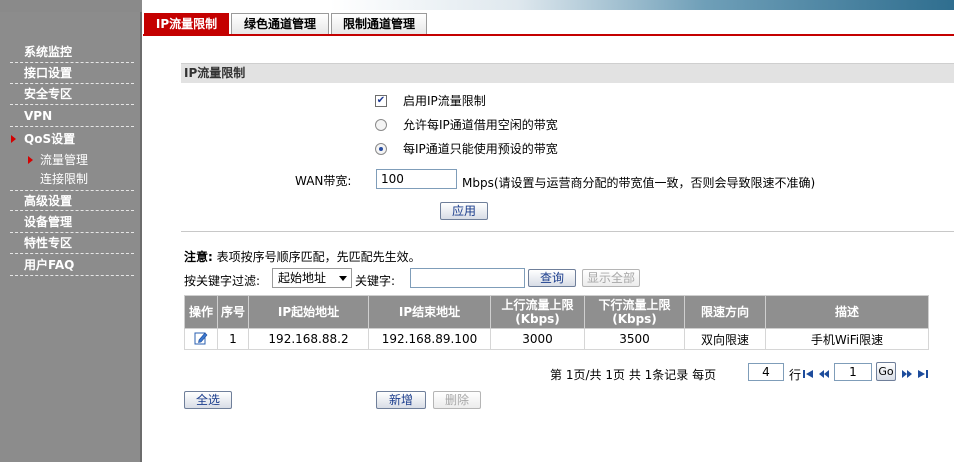 The image size is (954, 462). Describe the element at coordinates (48, 52) in the screenshot. I see `sidebar-item-label: 系统监控` at that location.